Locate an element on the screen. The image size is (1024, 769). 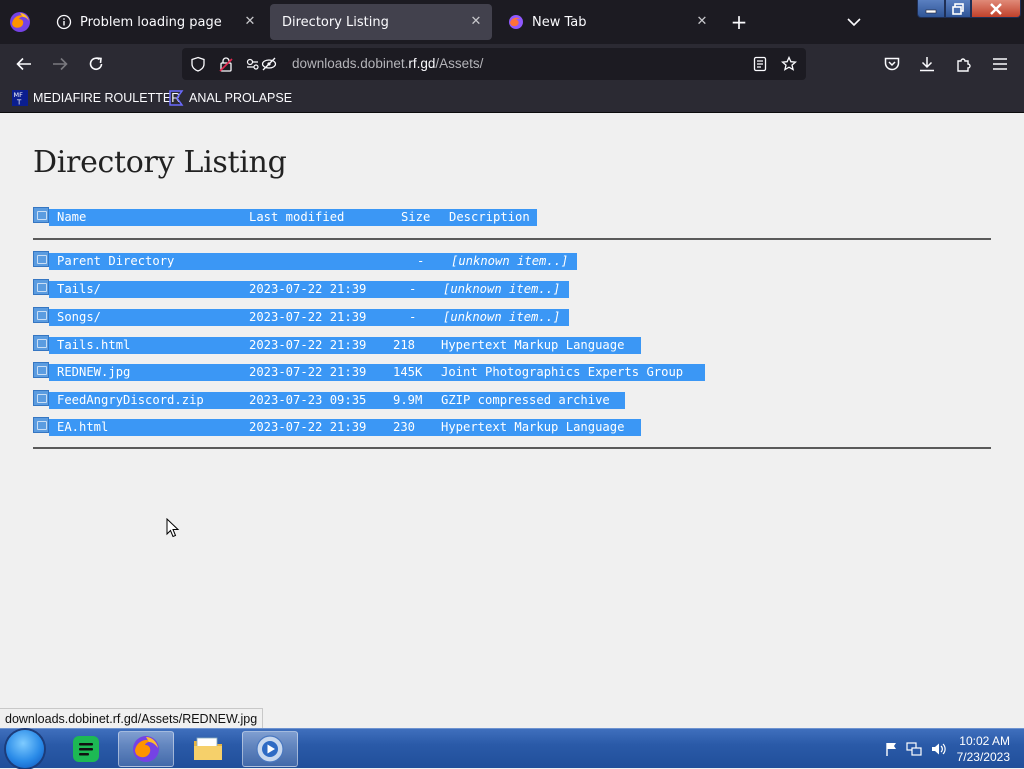
file-link: Parent Directory is located at coordinates (115, 261).